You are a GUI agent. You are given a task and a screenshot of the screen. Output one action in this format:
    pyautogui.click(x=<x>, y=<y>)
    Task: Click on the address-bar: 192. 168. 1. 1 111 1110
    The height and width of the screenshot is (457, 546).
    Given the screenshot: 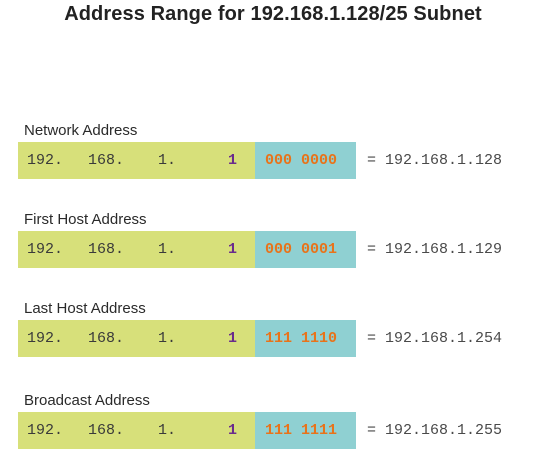 What is the action you would take?
    pyautogui.click(x=187, y=338)
    